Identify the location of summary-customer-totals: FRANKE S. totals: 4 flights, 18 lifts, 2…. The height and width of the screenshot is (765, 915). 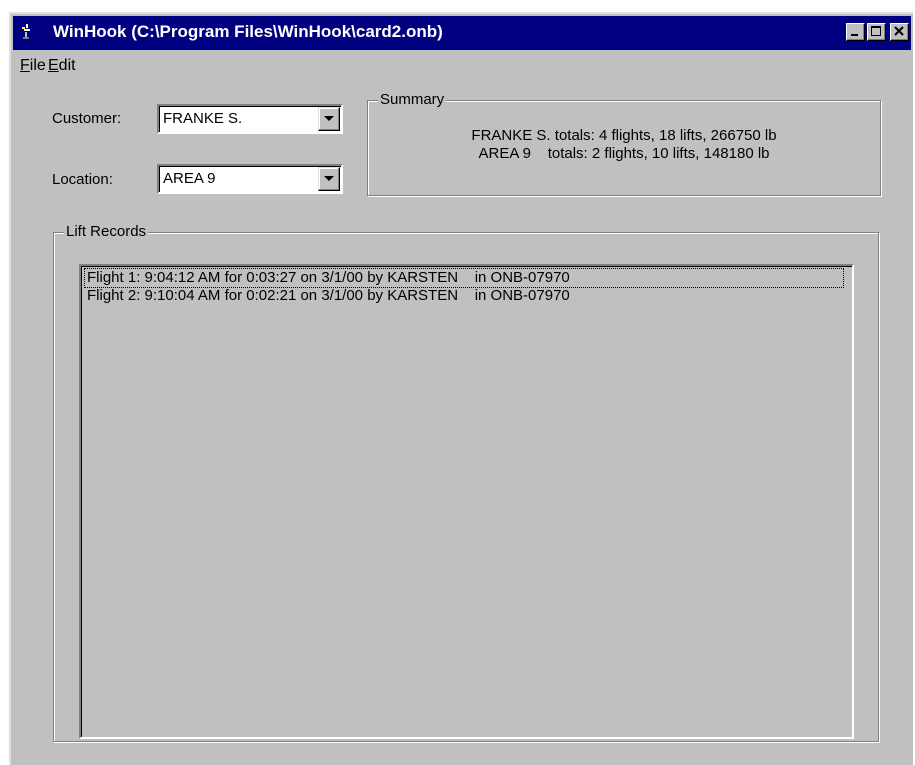
(624, 135).